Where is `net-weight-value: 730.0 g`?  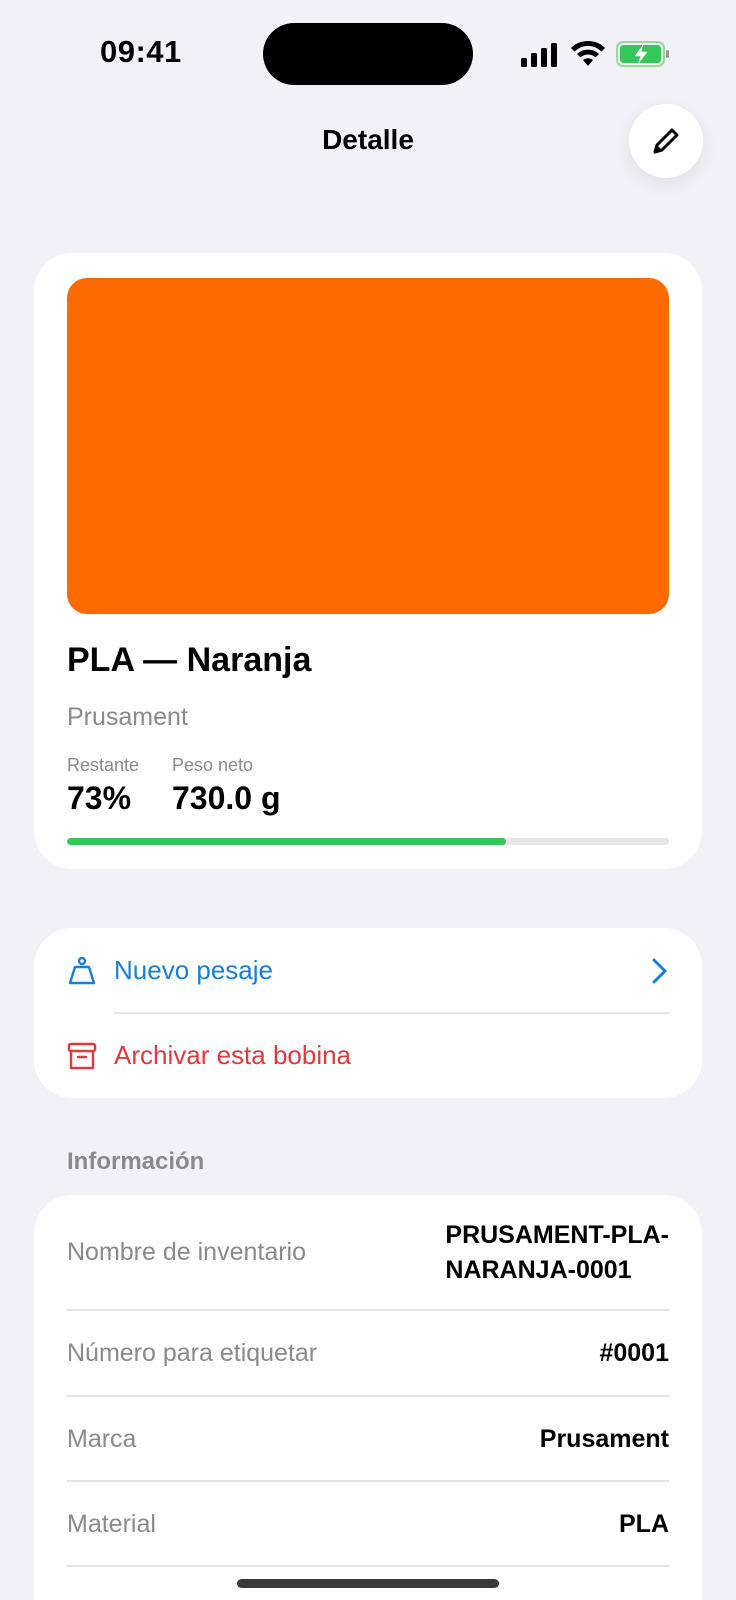
net-weight-value: 730.0 g is located at coordinates (226, 798).